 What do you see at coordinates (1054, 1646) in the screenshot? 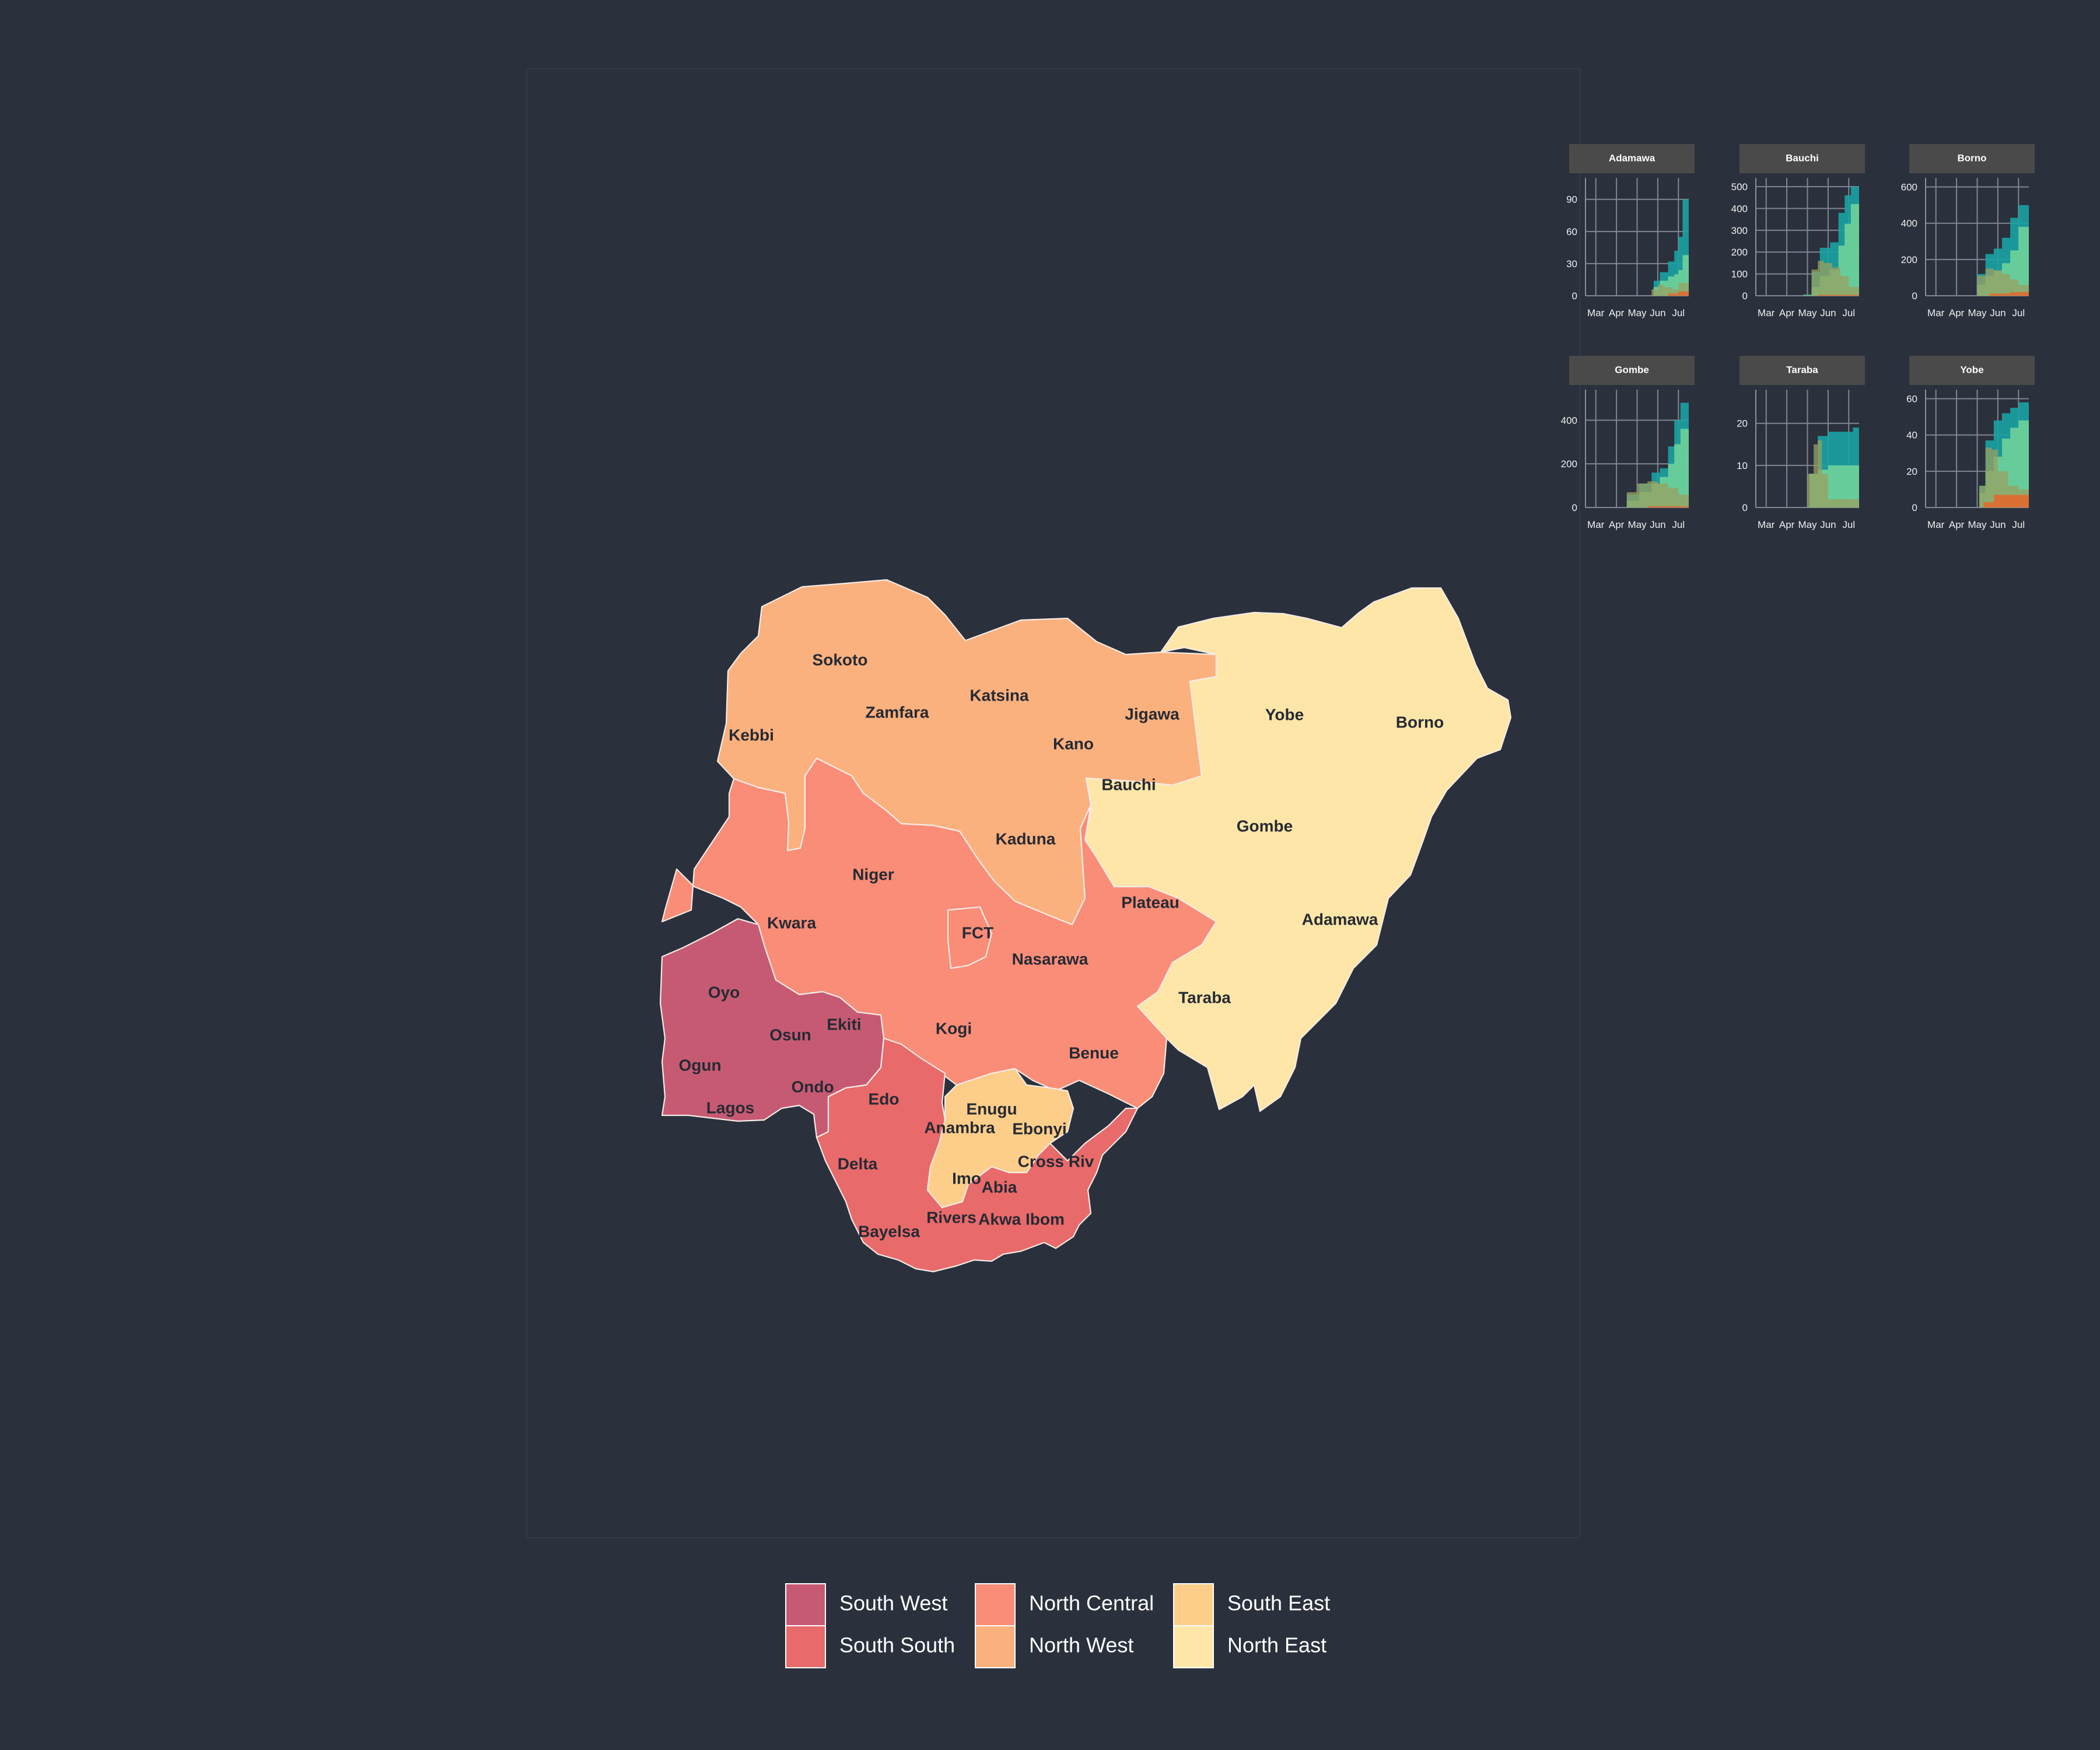
I see `legend-item-north-west: North West` at bounding box center [1054, 1646].